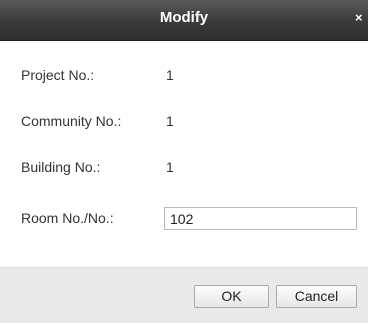 This screenshot has height=323, width=368. I want to click on cancel-button: Cancel, so click(316, 296).